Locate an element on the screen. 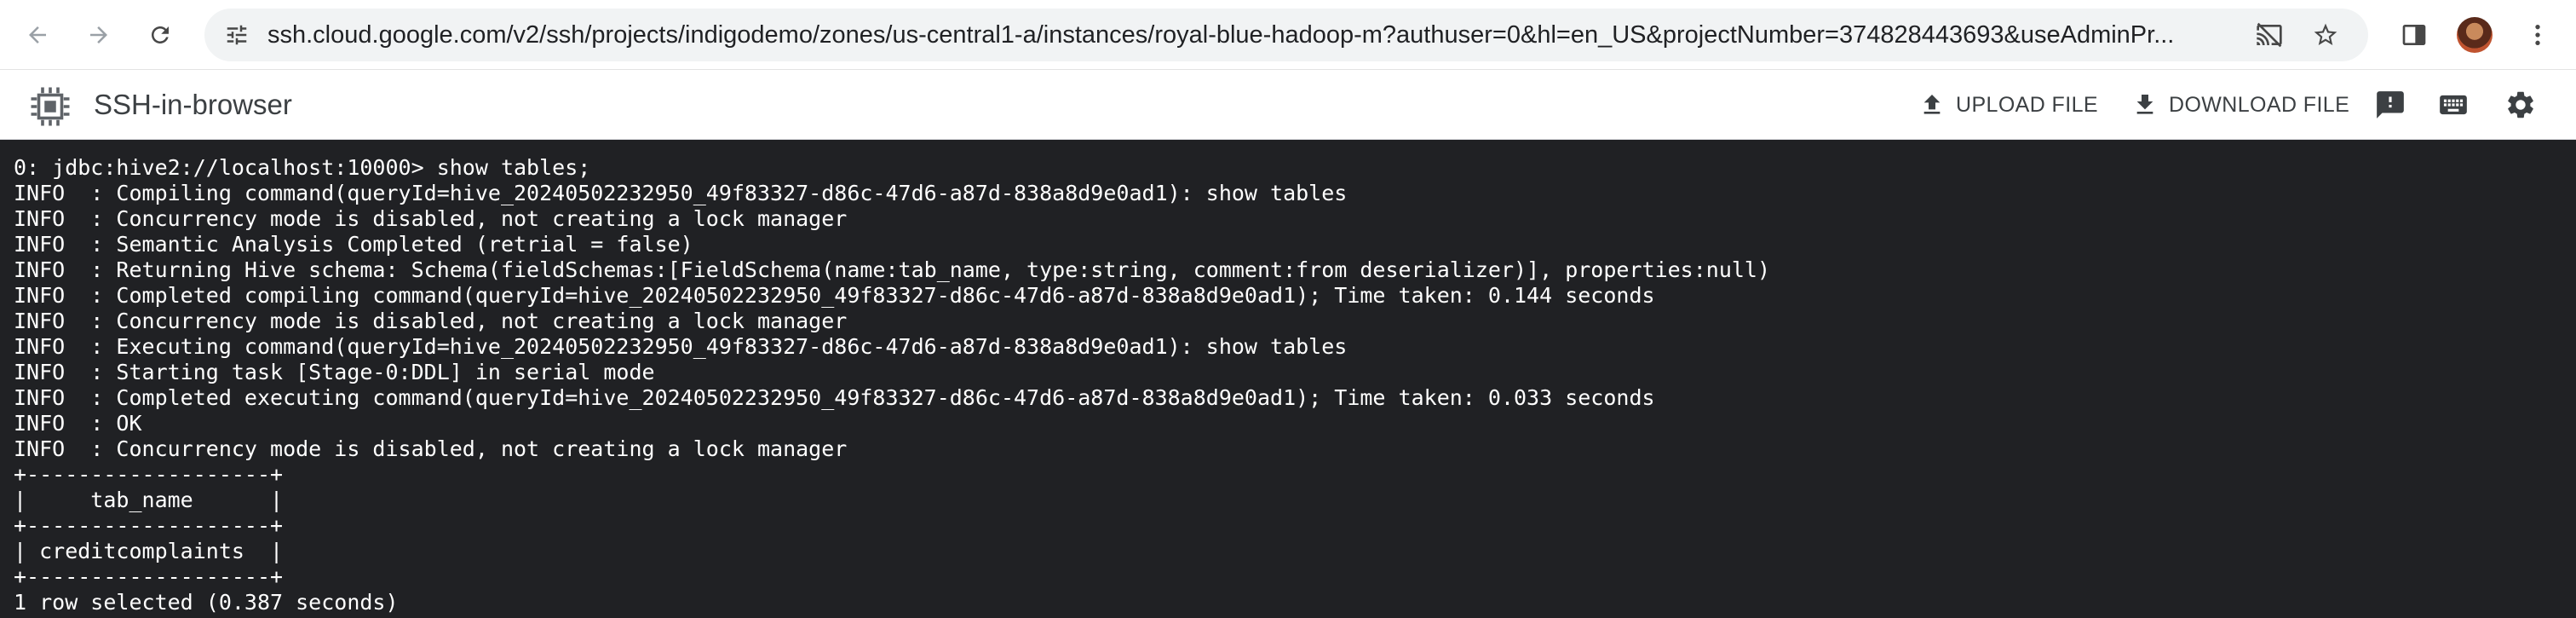 Image resolution: width=2576 pixels, height=618 pixels. reload-button is located at coordinates (160, 34).